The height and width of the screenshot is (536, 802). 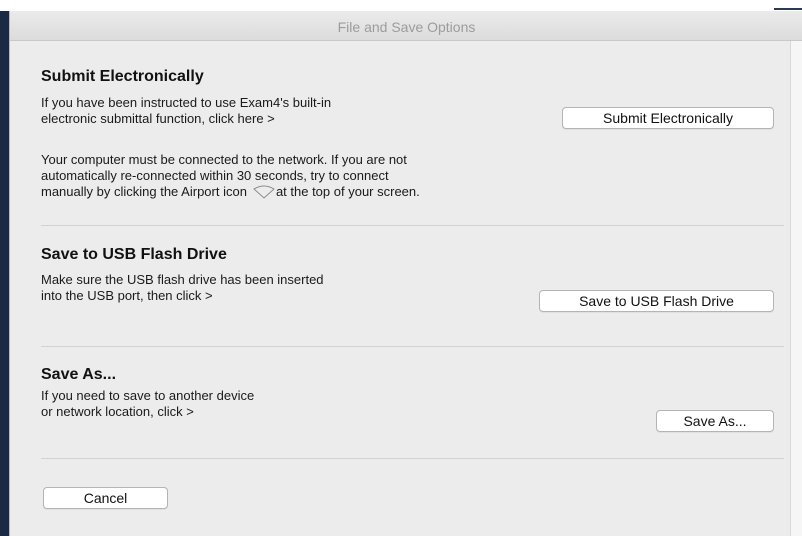 I want to click on usb-instruction-line2: into the USB port, then click >, so click(x=127, y=295).